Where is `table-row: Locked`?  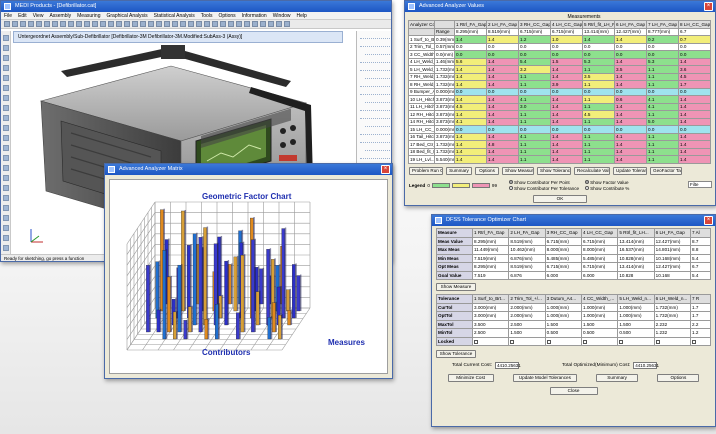 table-row: Locked is located at coordinates (573, 341).